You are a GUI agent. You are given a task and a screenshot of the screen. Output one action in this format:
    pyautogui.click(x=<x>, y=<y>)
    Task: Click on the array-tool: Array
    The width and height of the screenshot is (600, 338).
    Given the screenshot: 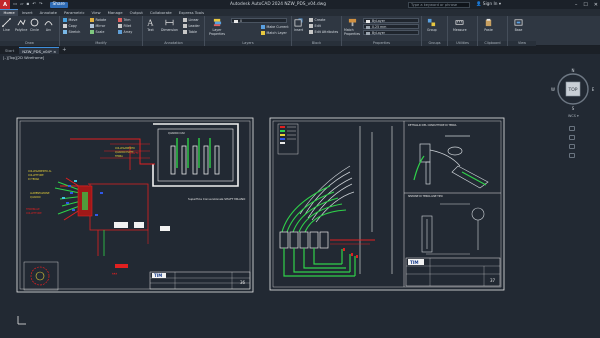 What is the action you would take?
    pyautogui.click(x=125, y=31)
    